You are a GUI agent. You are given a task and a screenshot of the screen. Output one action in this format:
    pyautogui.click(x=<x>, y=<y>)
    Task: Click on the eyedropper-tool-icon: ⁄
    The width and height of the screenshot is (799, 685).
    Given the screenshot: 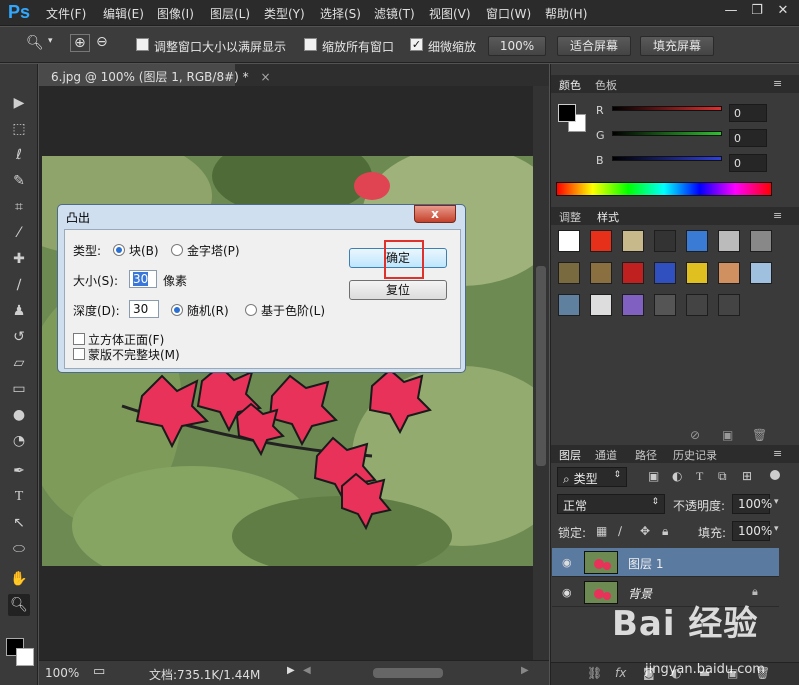 What is the action you would take?
    pyautogui.click(x=19, y=233)
    